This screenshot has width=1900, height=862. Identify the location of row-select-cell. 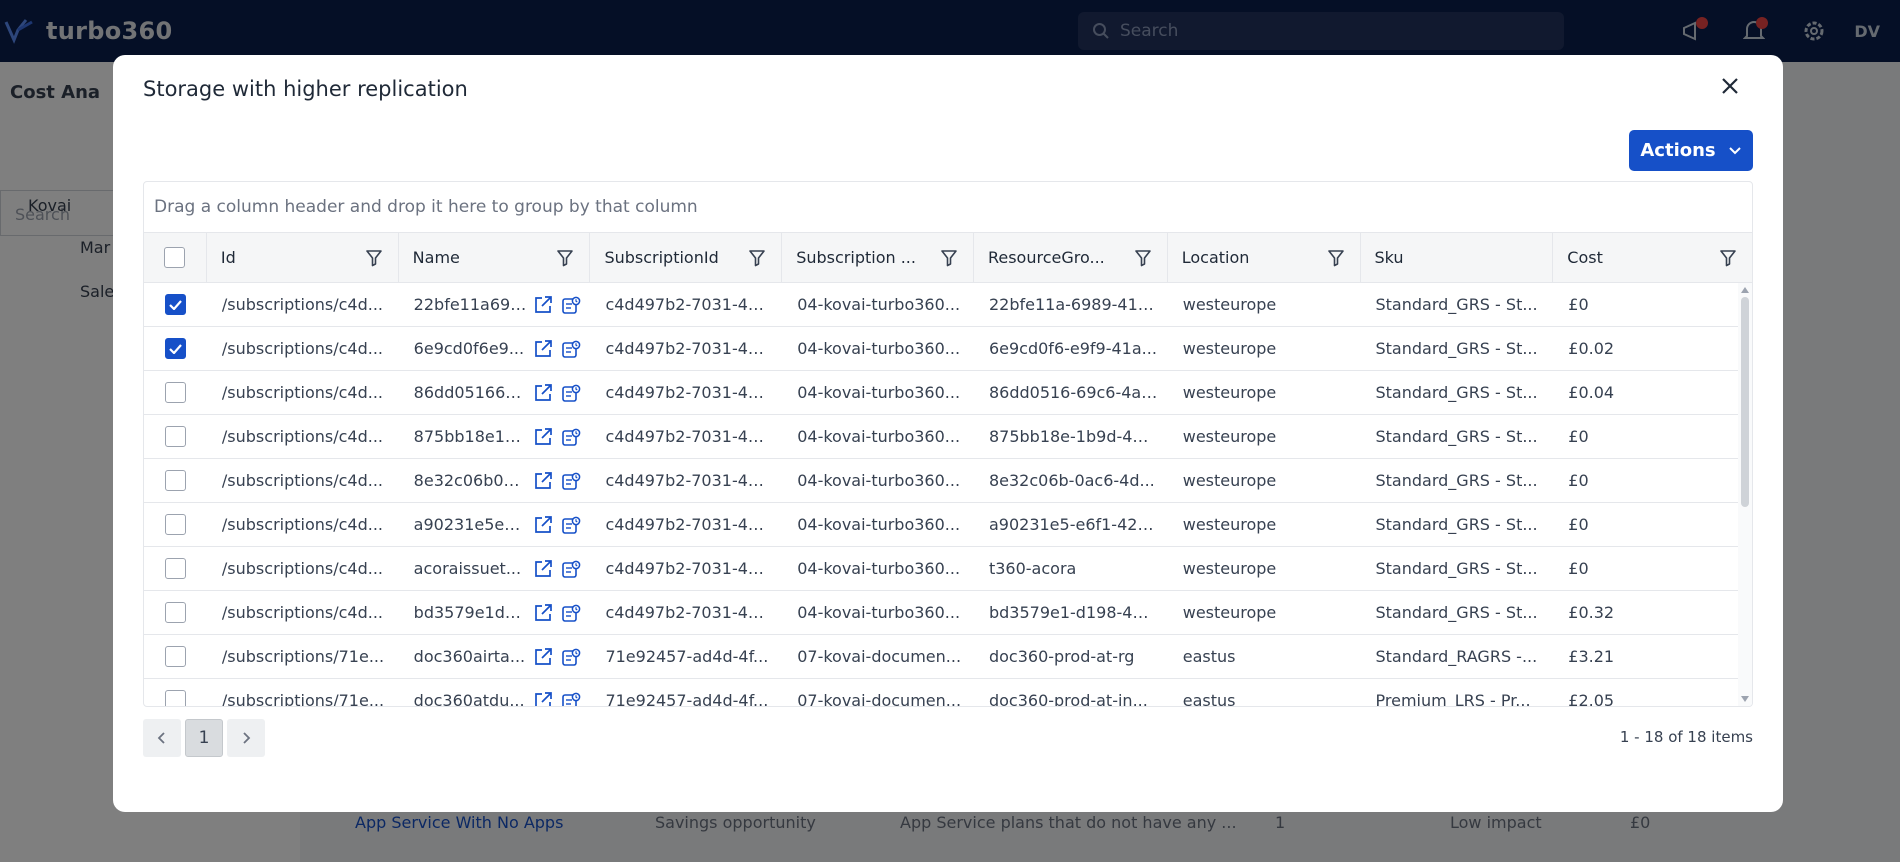
(175, 480).